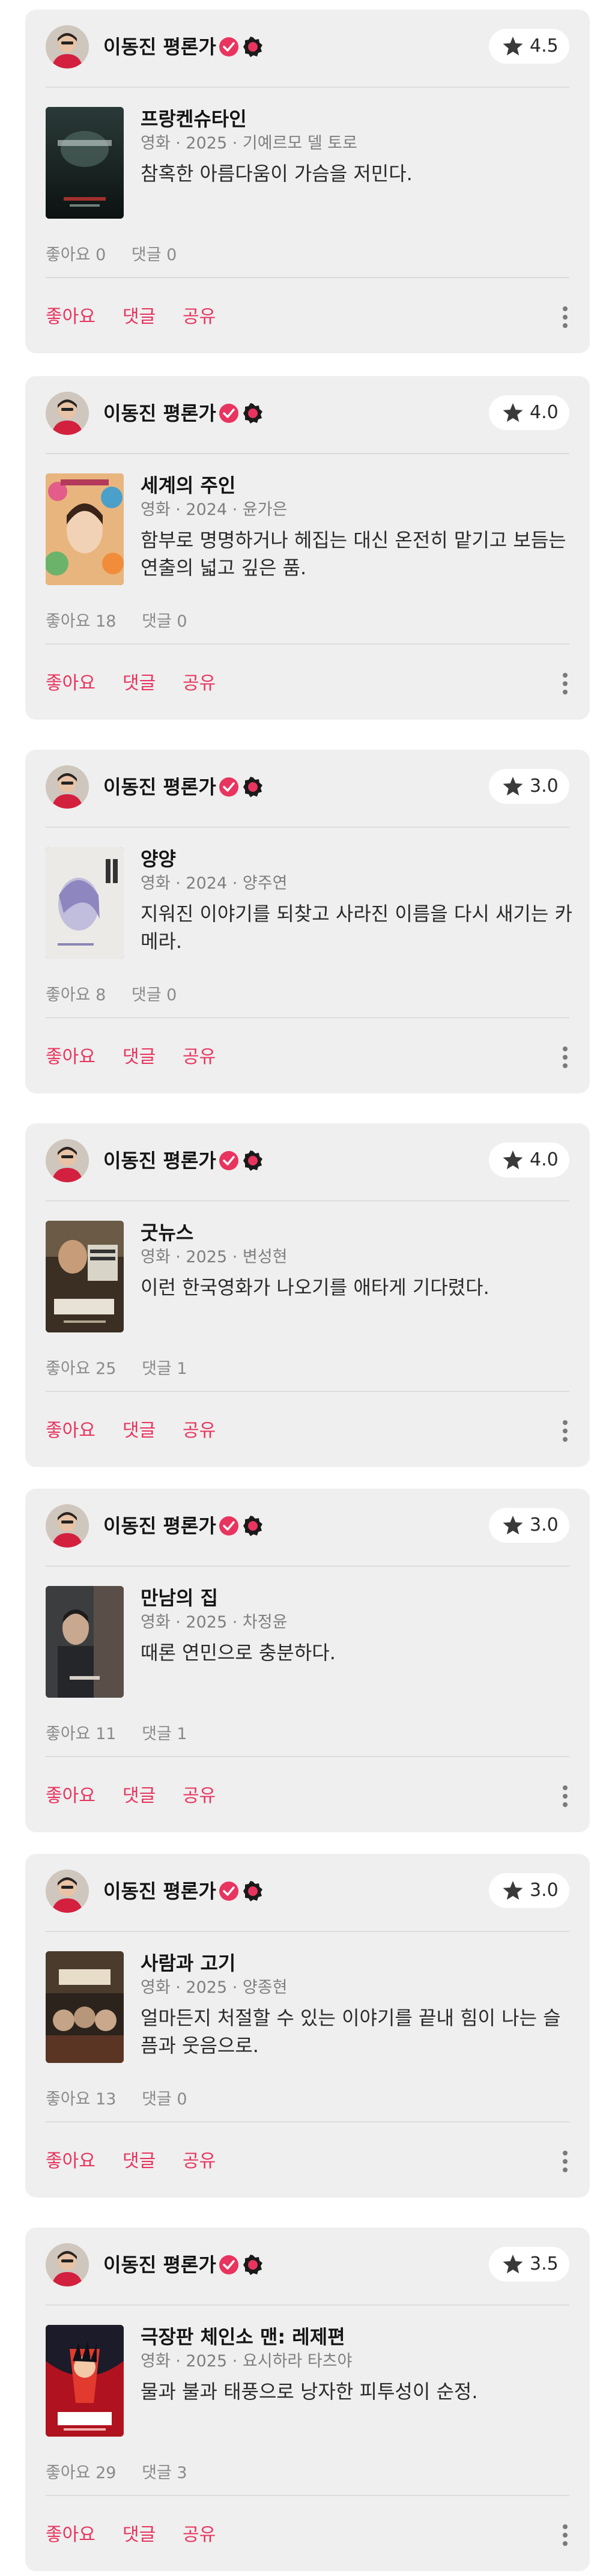 This screenshot has height=2576, width=615. What do you see at coordinates (529, 786) in the screenshot?
I see `rating-badge: 3.0` at bounding box center [529, 786].